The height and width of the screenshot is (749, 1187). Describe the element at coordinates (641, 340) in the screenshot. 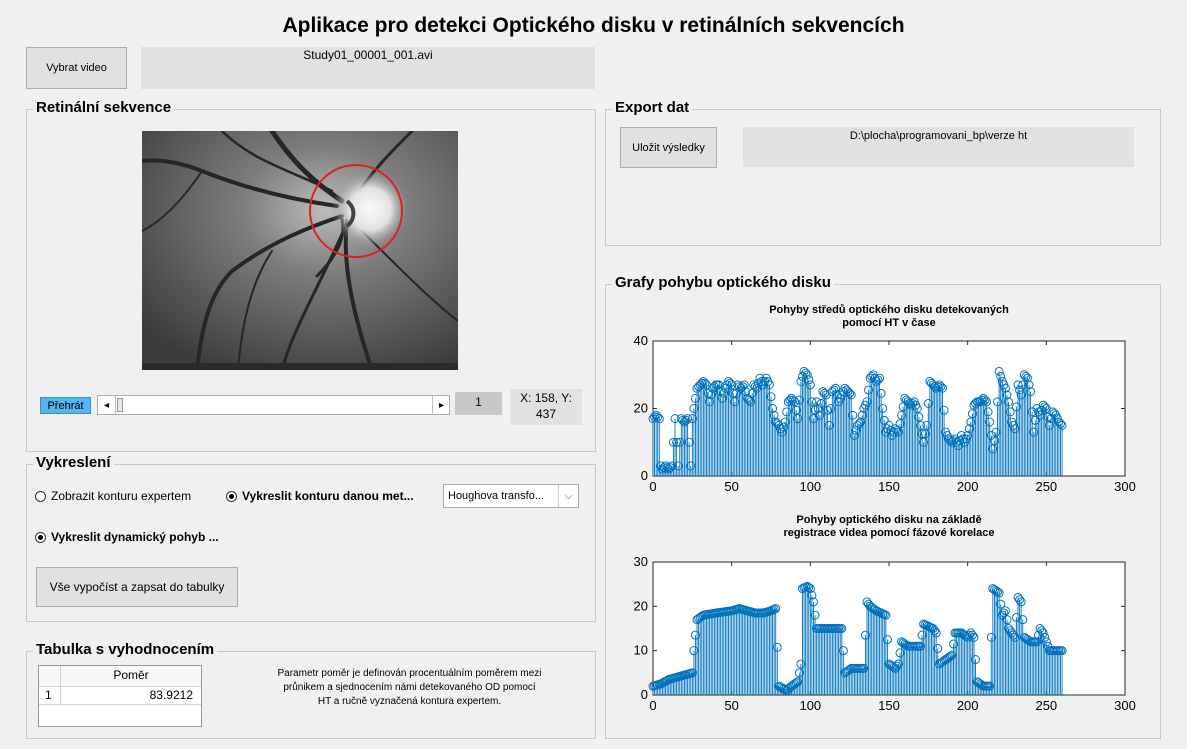

I see `y-tick-label: 40` at that location.